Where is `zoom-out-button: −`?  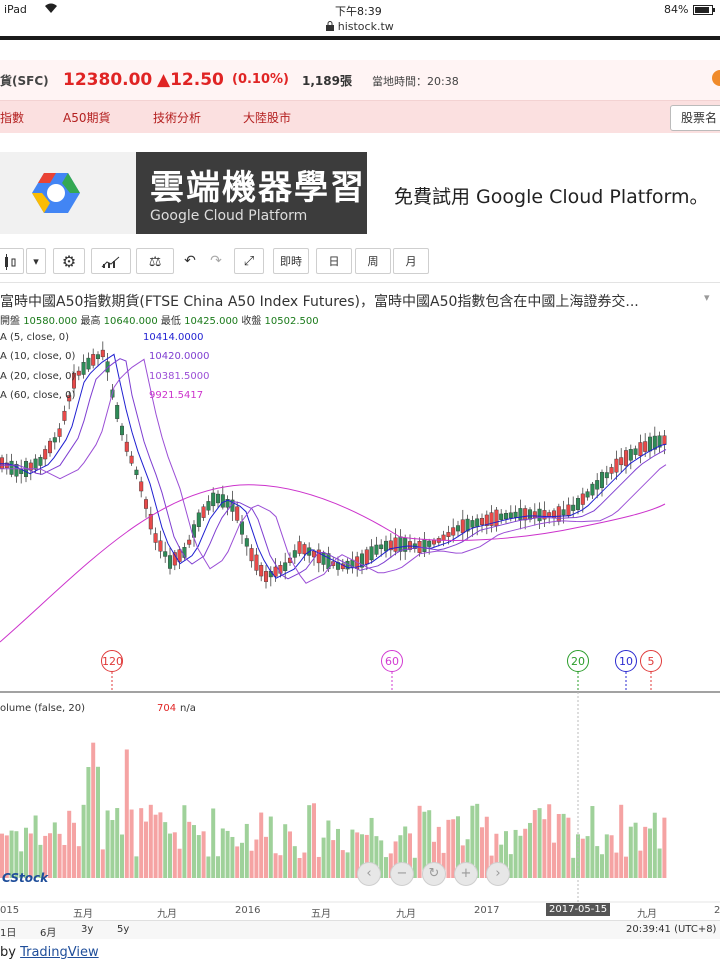
zoom-out-button: − is located at coordinates (402, 874).